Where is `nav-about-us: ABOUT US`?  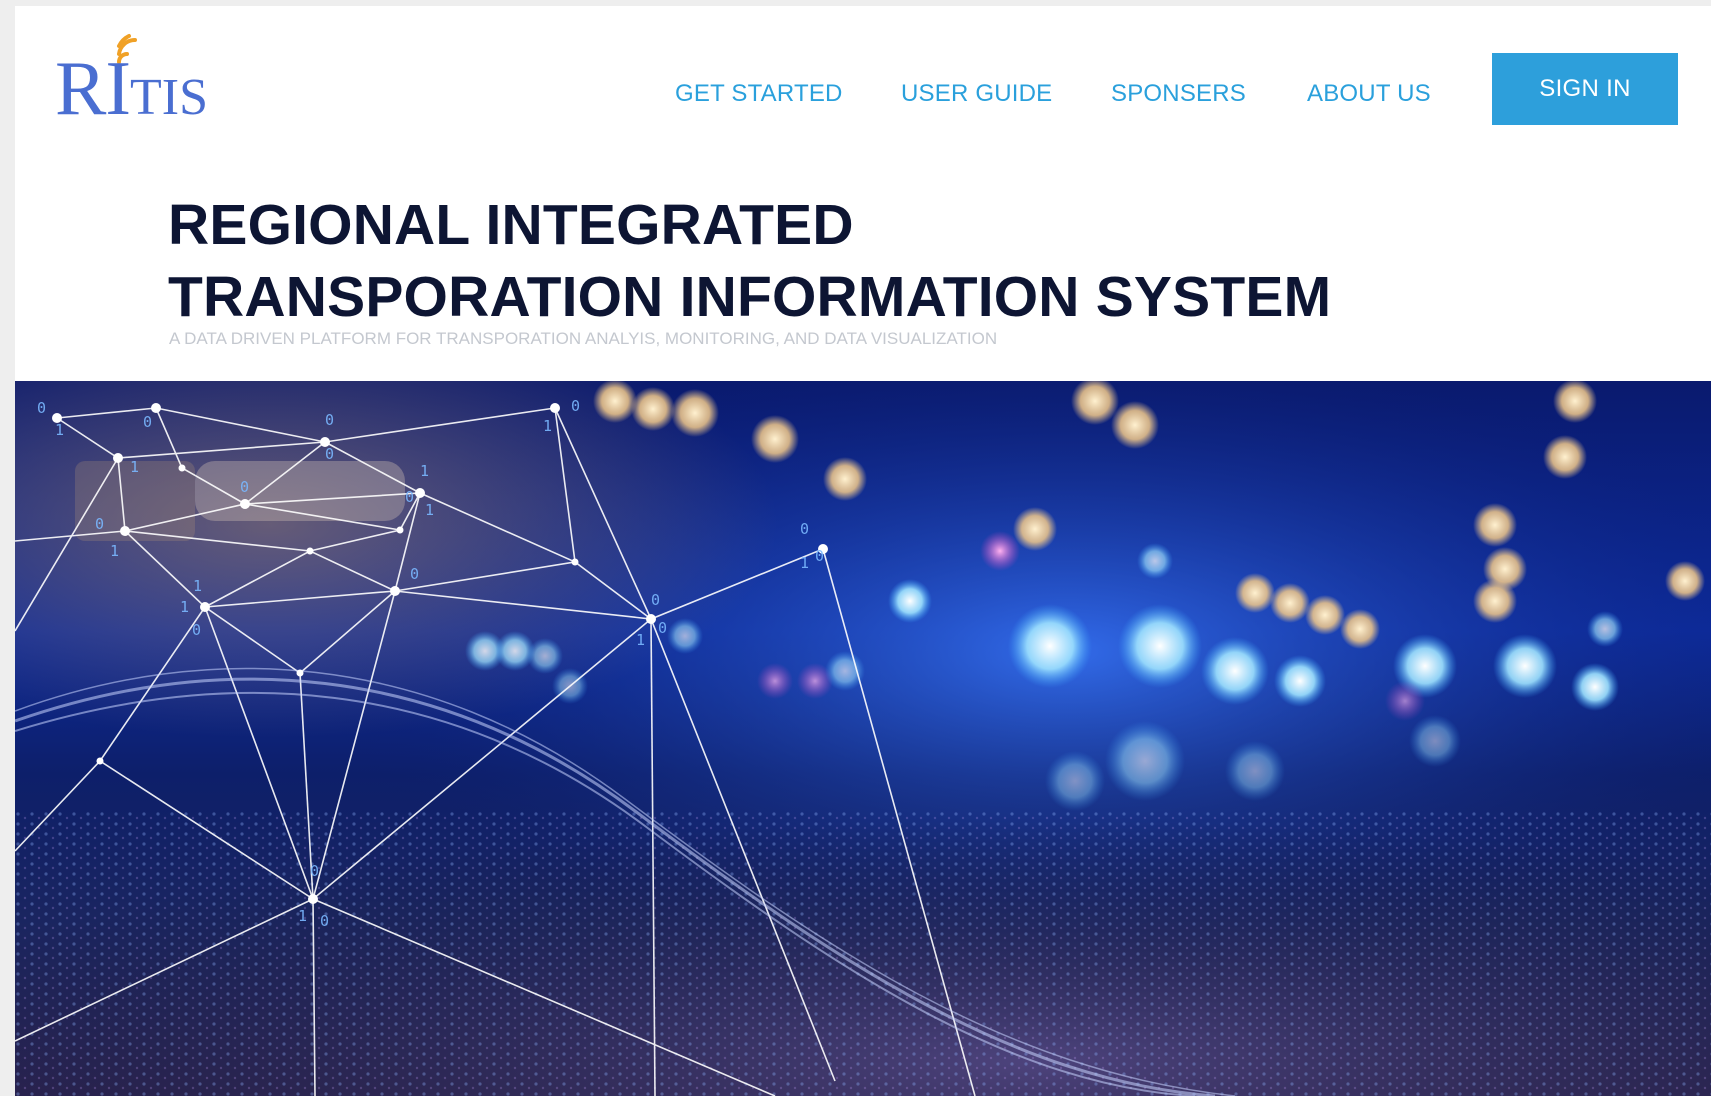
nav-about-us: ABOUT US is located at coordinates (1369, 94).